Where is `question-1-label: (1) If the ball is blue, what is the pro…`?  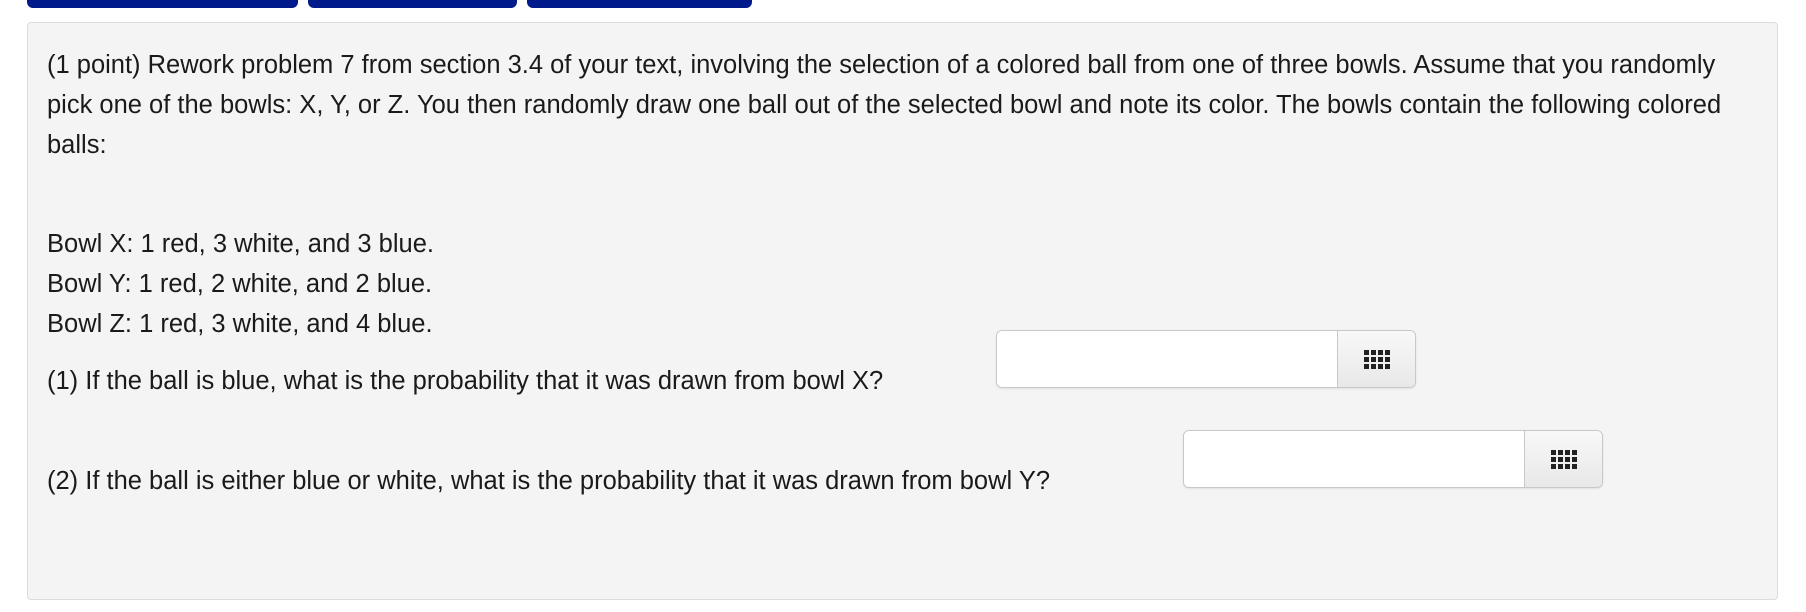 question-1-label: (1) If the ball is blue, what is the pro… is located at coordinates (465, 381).